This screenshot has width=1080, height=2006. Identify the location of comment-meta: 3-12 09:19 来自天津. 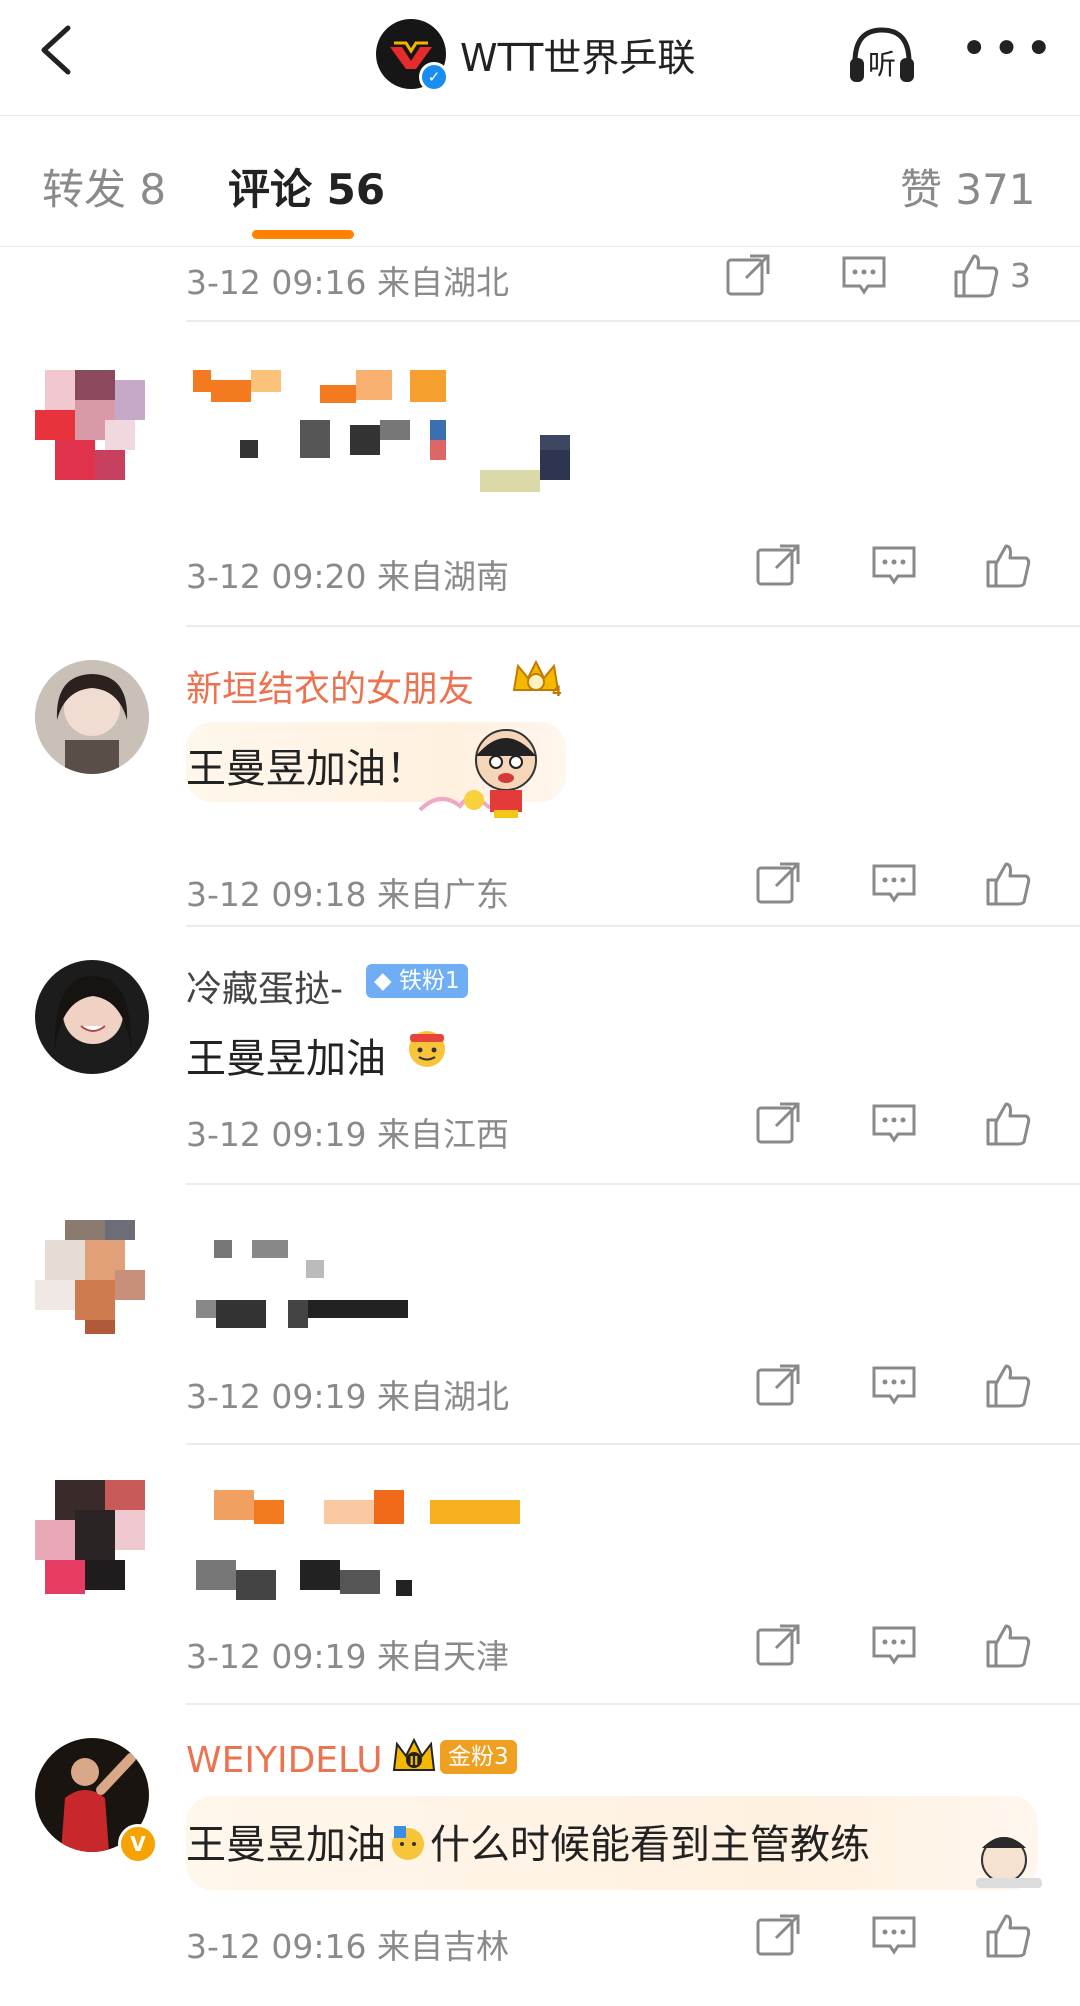
(347, 1656).